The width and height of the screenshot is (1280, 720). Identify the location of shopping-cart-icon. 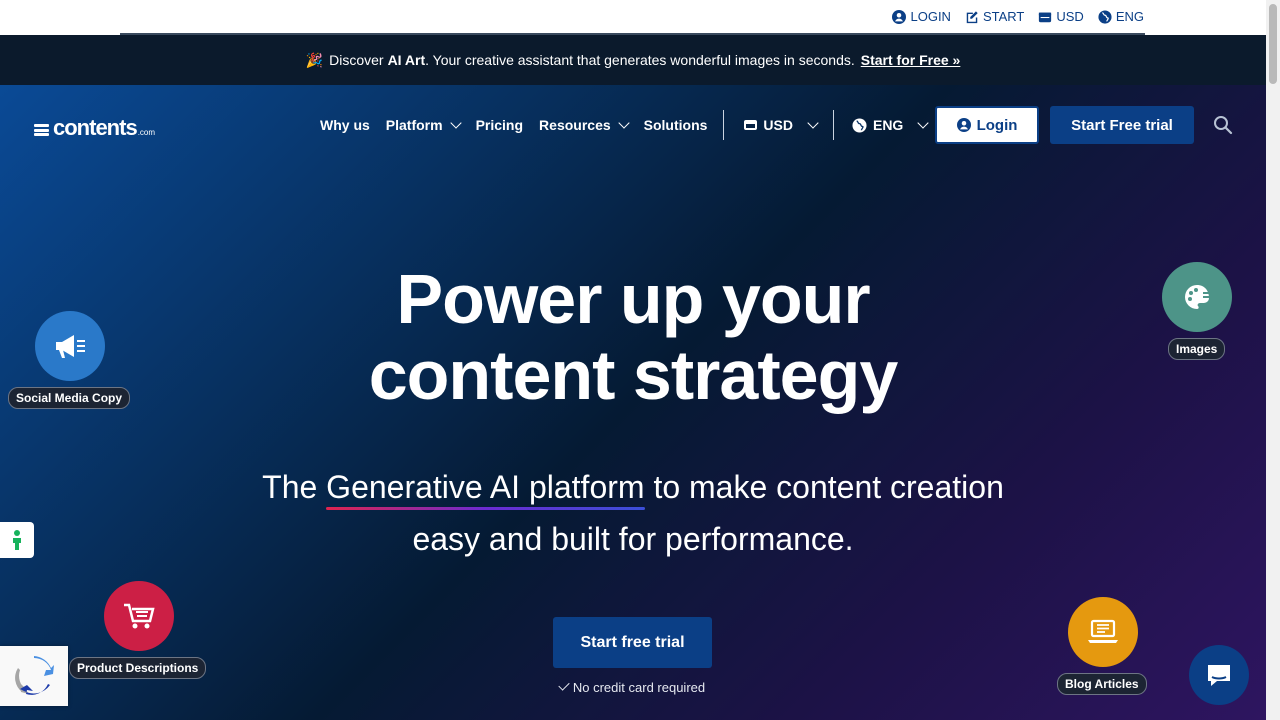
(139, 616).